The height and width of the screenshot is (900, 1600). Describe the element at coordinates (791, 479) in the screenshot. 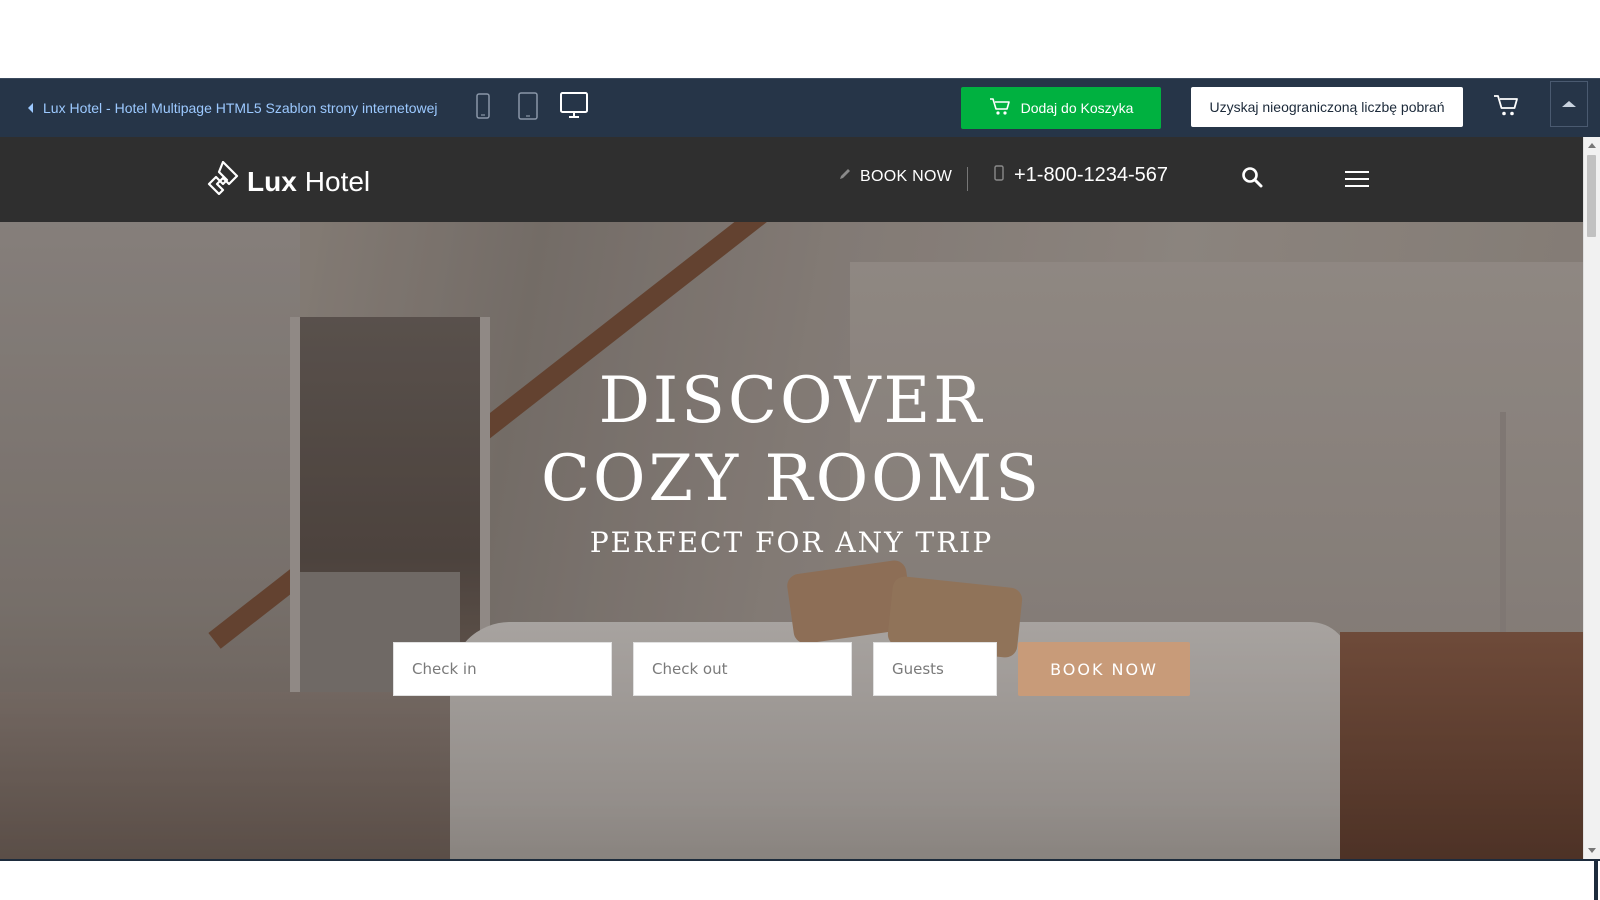

I see `hero-title-line2: COZY ROOMS` at that location.